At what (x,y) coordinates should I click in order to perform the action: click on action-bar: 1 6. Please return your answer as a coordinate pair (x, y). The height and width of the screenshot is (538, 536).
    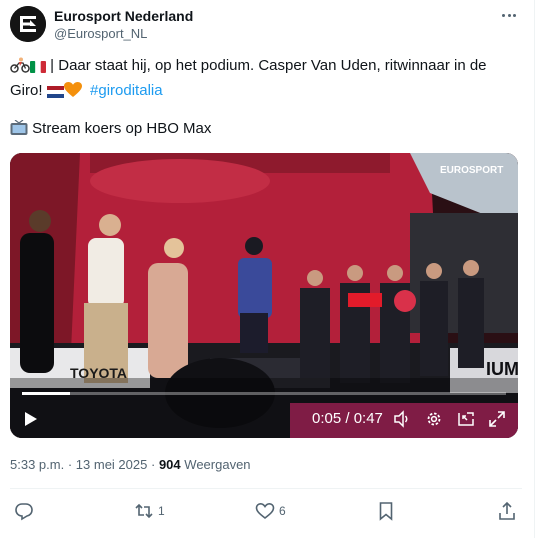
    Looking at the image, I should click on (268, 511).